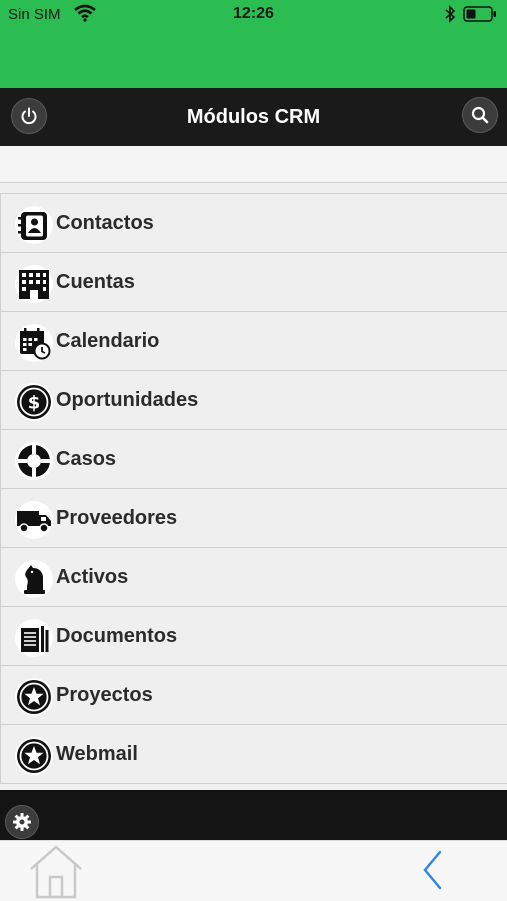 The image size is (507, 901). Describe the element at coordinates (253, 815) in the screenshot. I see `bottom-toolbar` at that location.